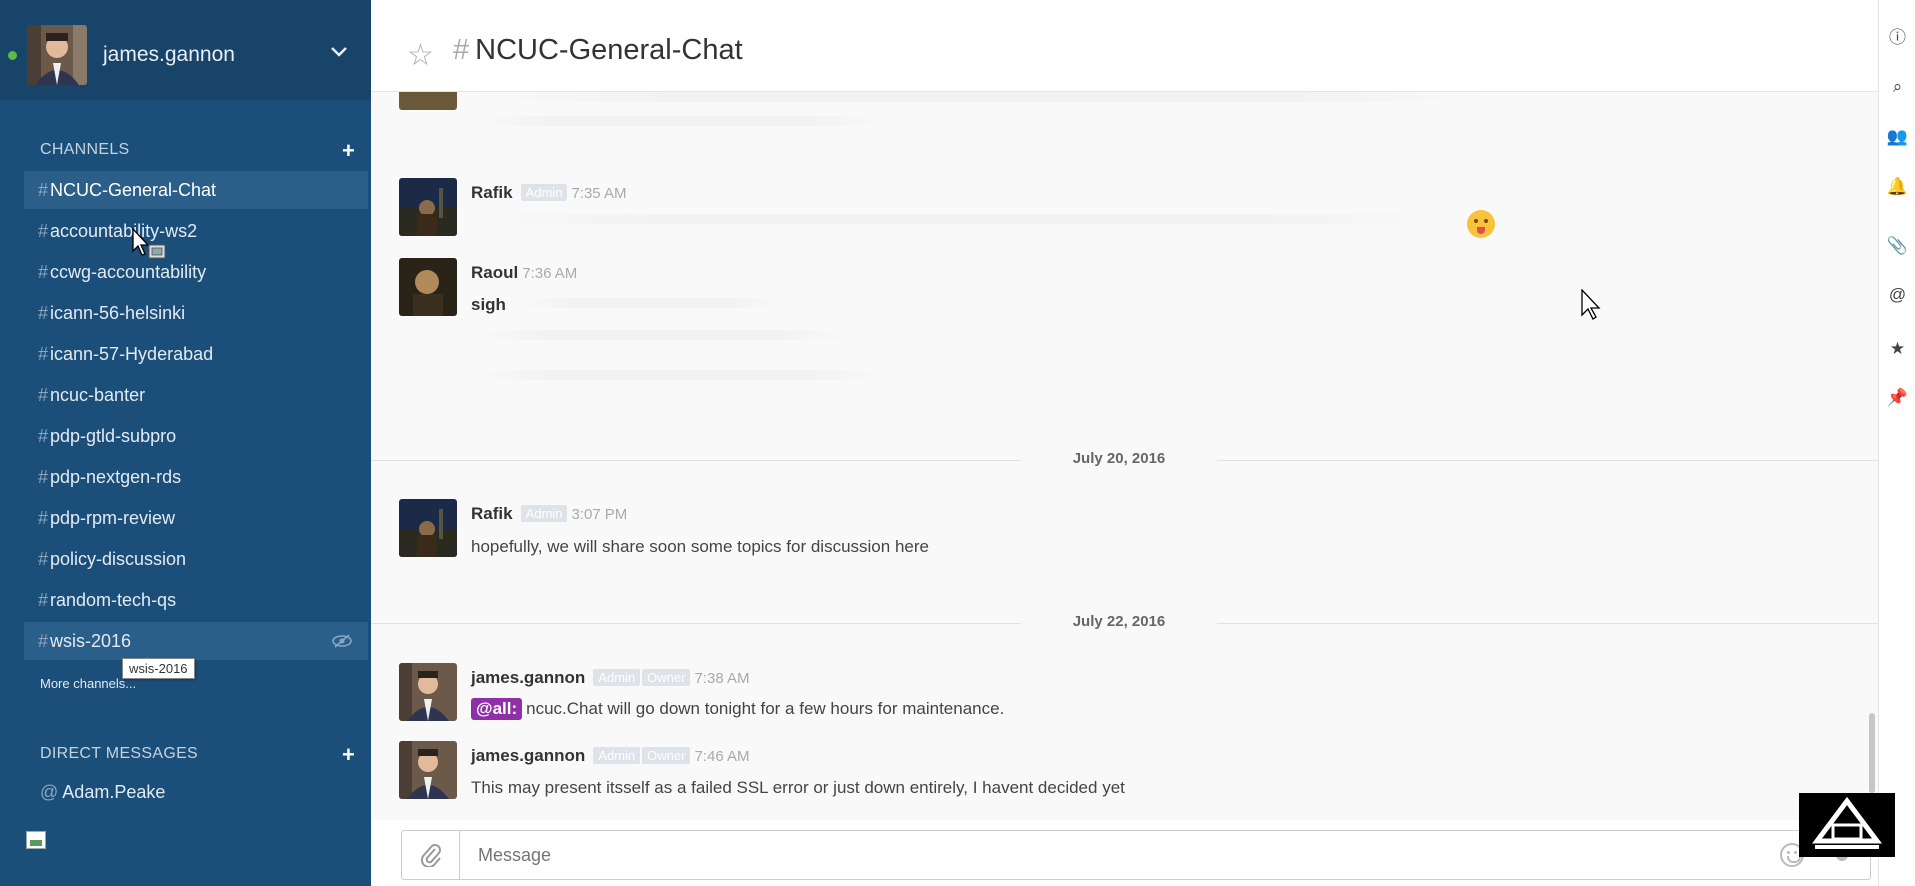  I want to click on channels-section-title: CHANNELS, so click(85, 149).